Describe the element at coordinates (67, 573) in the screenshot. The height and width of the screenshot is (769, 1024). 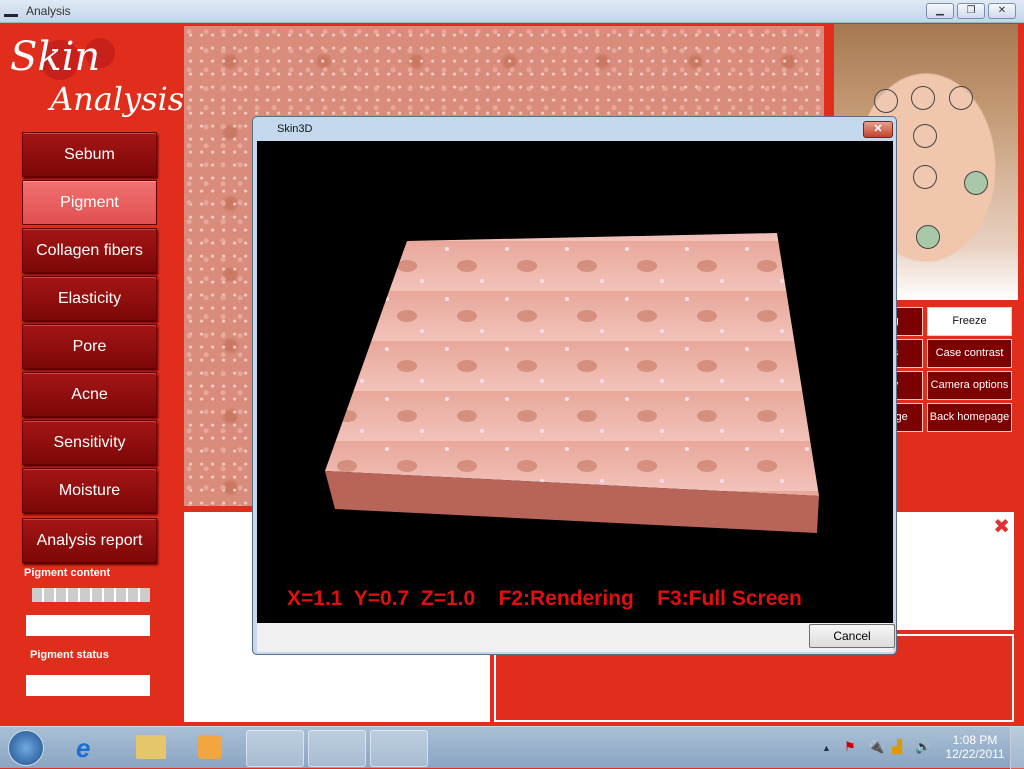
I see `pigment-content-label: Pigment content` at that location.